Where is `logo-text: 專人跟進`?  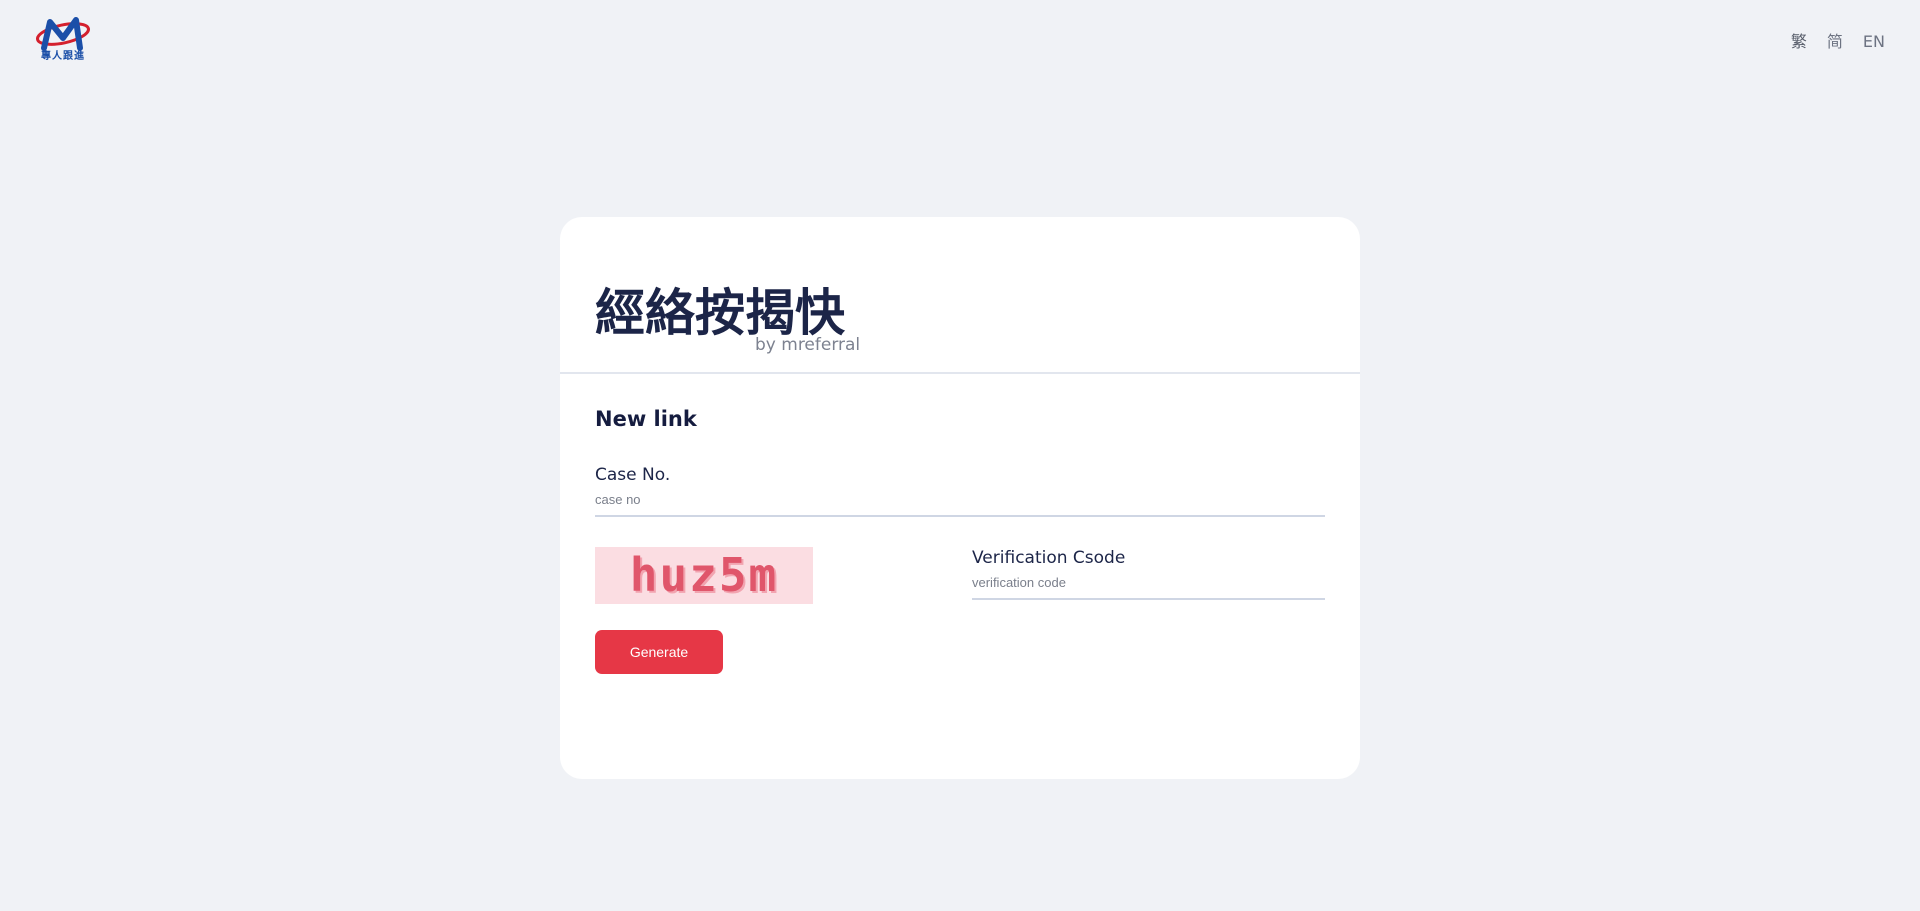
logo-text: 專人跟進 is located at coordinates (63, 56).